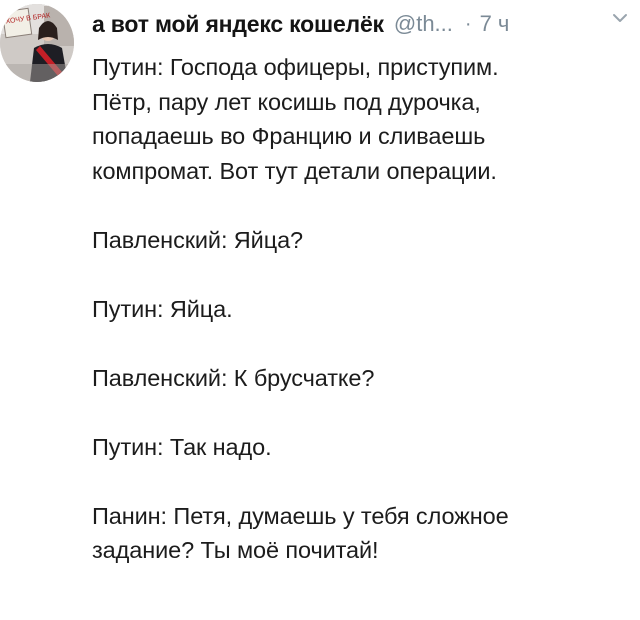 Image resolution: width=640 pixels, height=620 pixels. What do you see at coordinates (235, 550) in the screenshot?
I see `tweet-line: задание? Ты моё почитай!` at bounding box center [235, 550].